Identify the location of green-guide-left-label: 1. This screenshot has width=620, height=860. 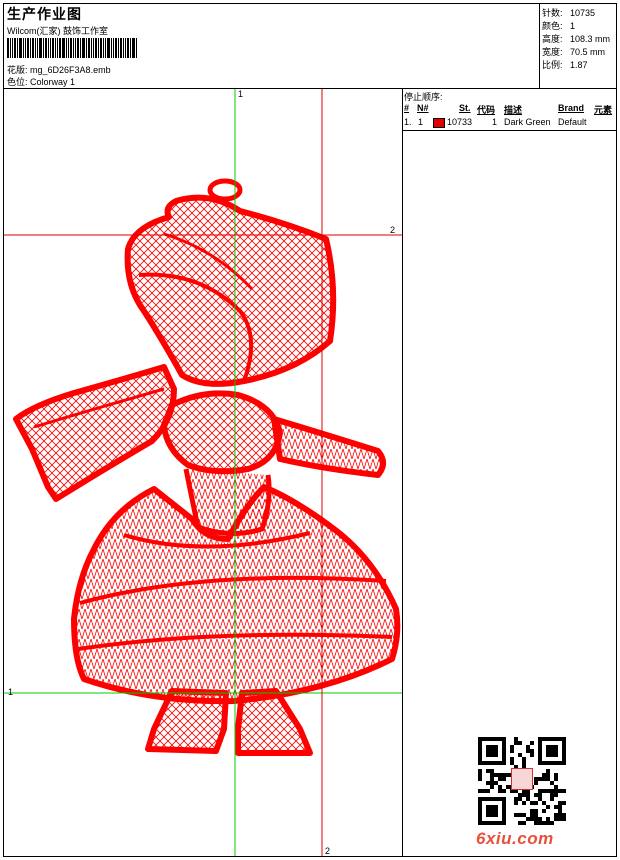
(11, 692).